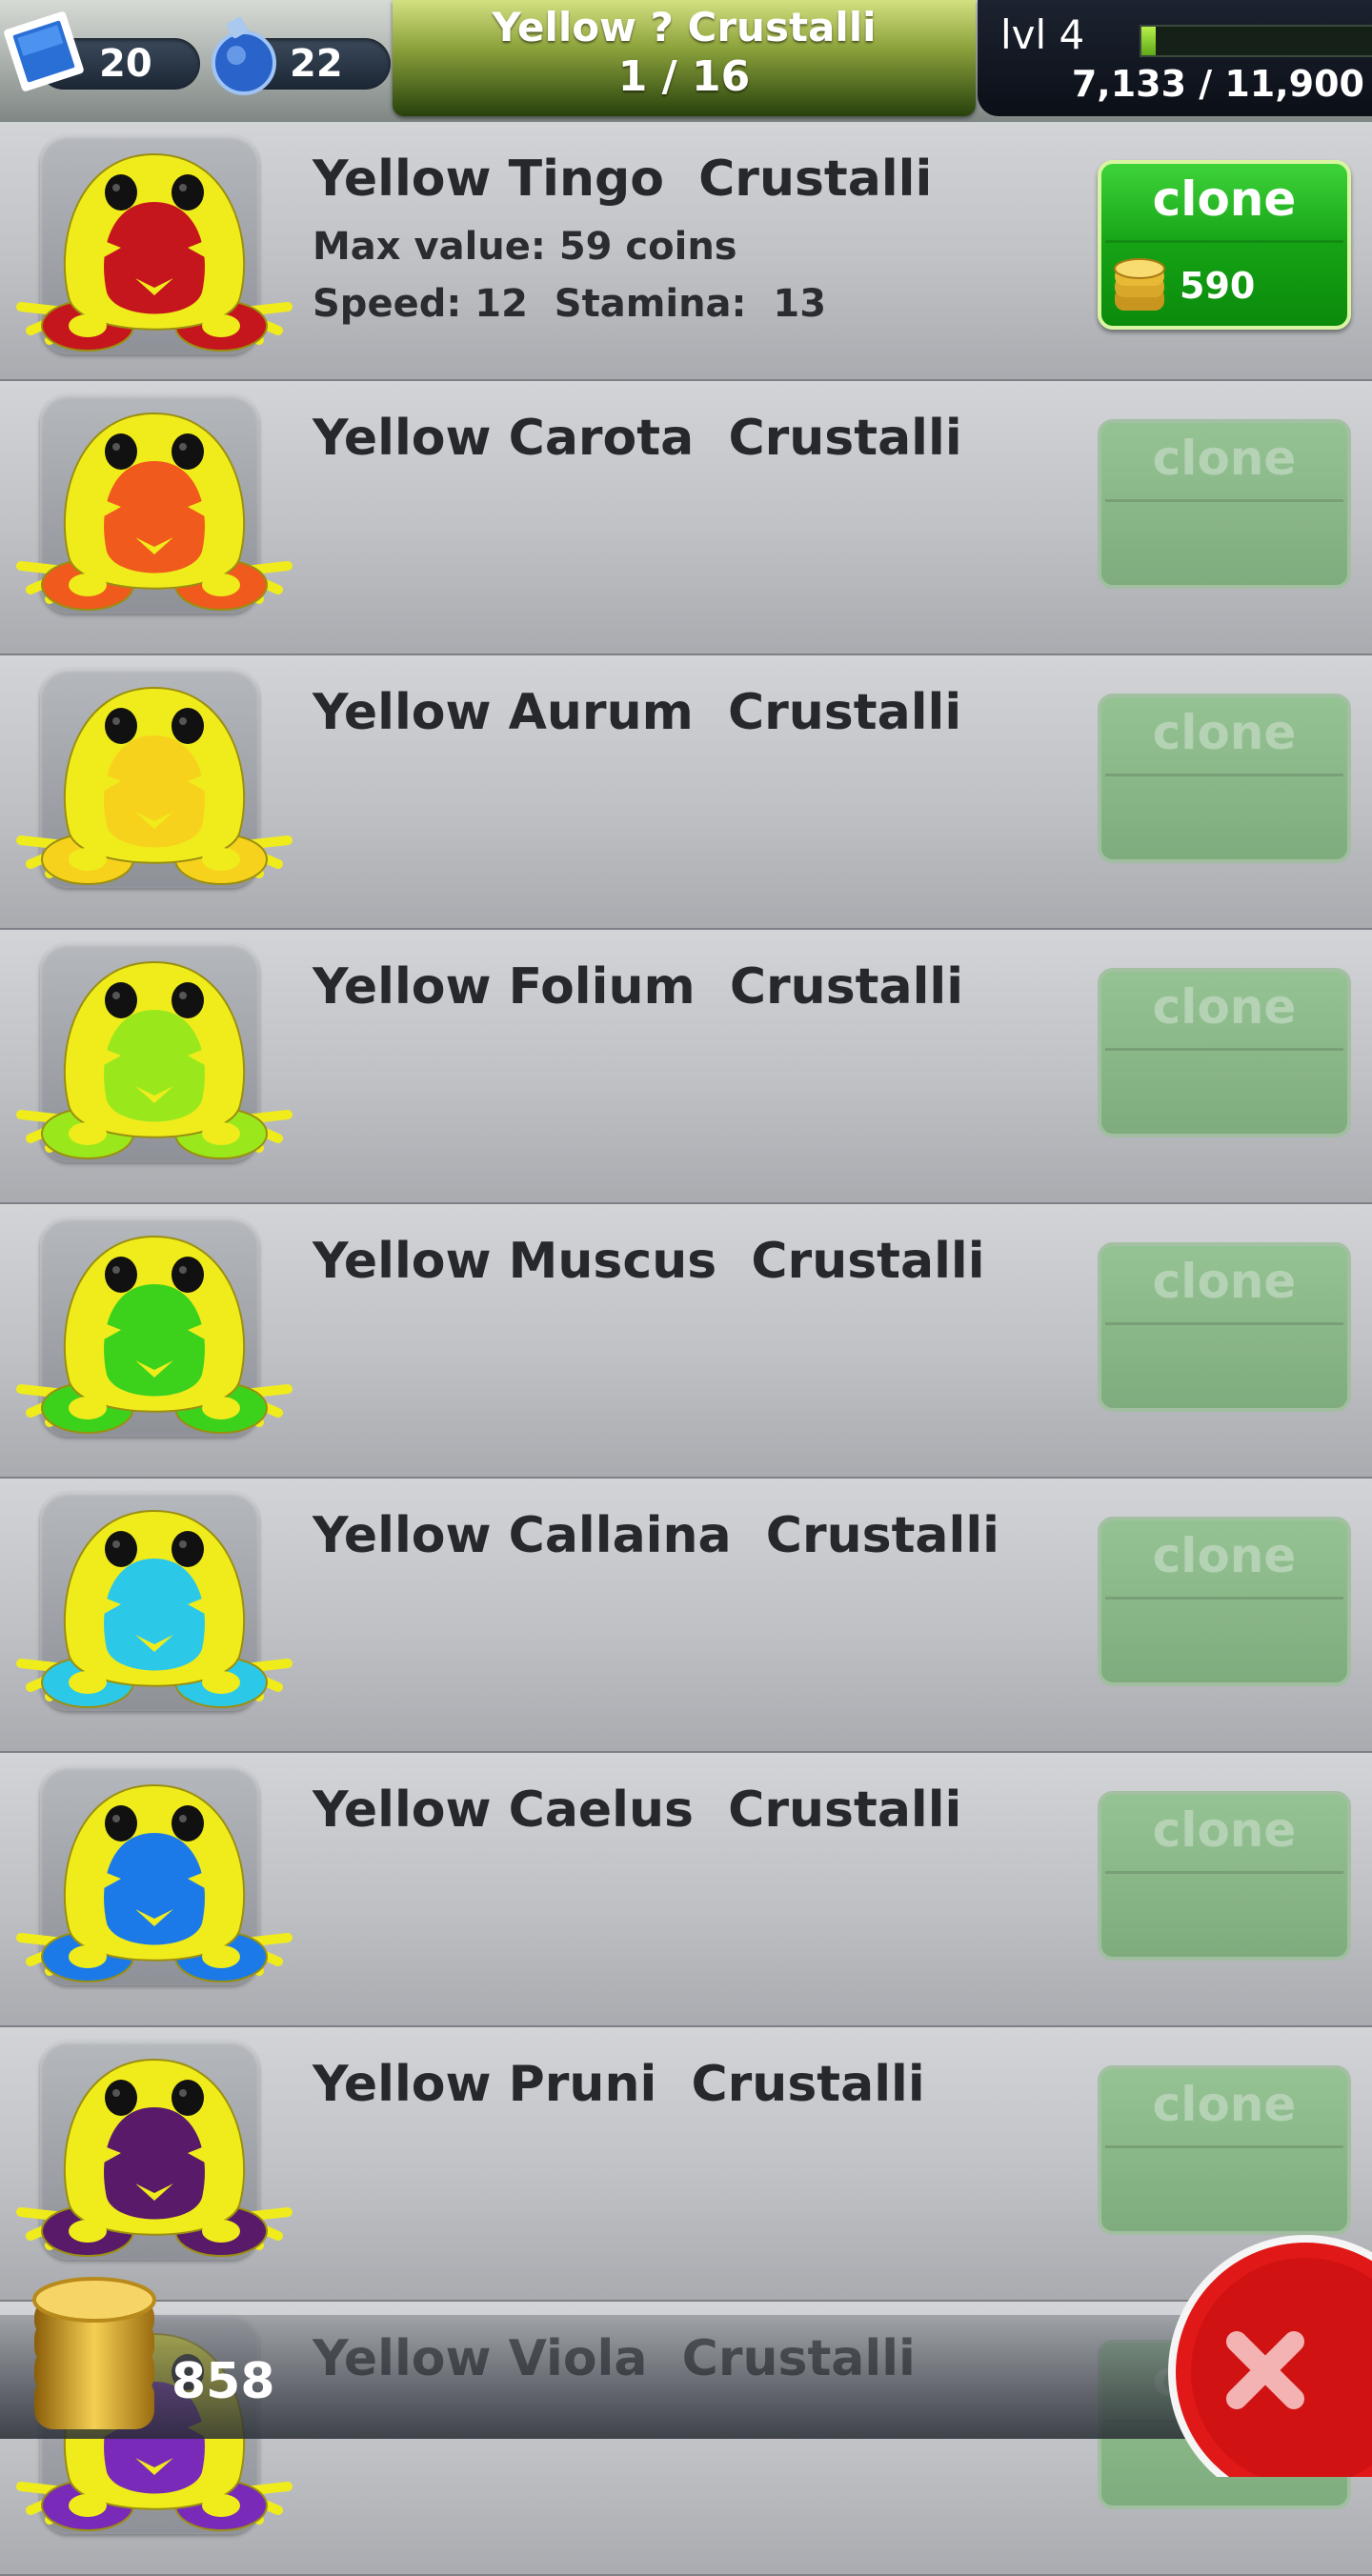  Describe the element at coordinates (656, 1535) in the screenshot. I see `frog-name: Yellow Callaina Crustalli` at that location.